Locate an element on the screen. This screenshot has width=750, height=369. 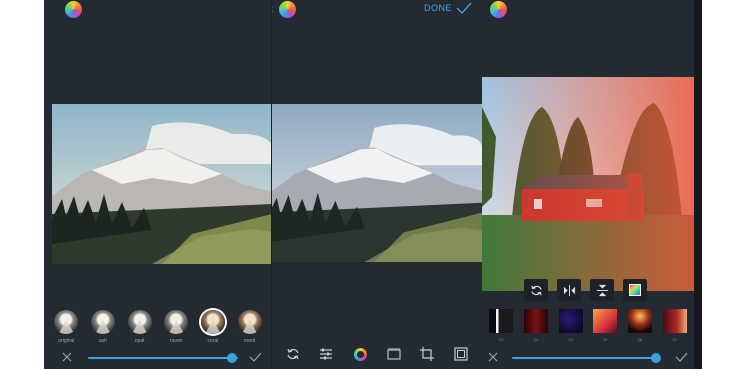
overlay-label: 24 is located at coordinates (570, 339).